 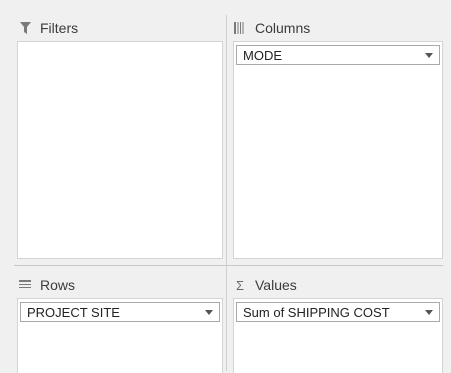 What do you see at coordinates (262, 55) in the screenshot?
I see `field-chip-label: MODE` at bounding box center [262, 55].